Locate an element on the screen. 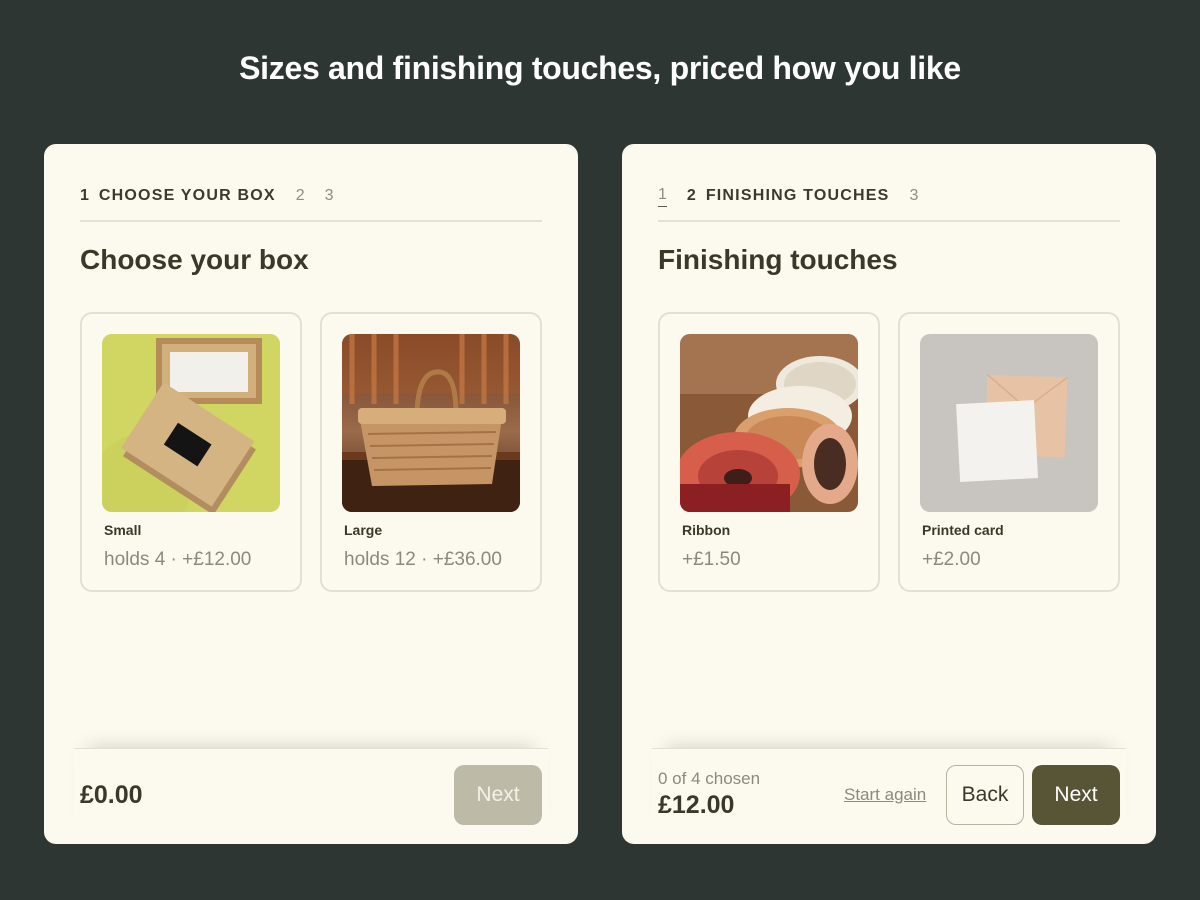 The image size is (1200, 900). option-name: Large is located at coordinates (363, 530).